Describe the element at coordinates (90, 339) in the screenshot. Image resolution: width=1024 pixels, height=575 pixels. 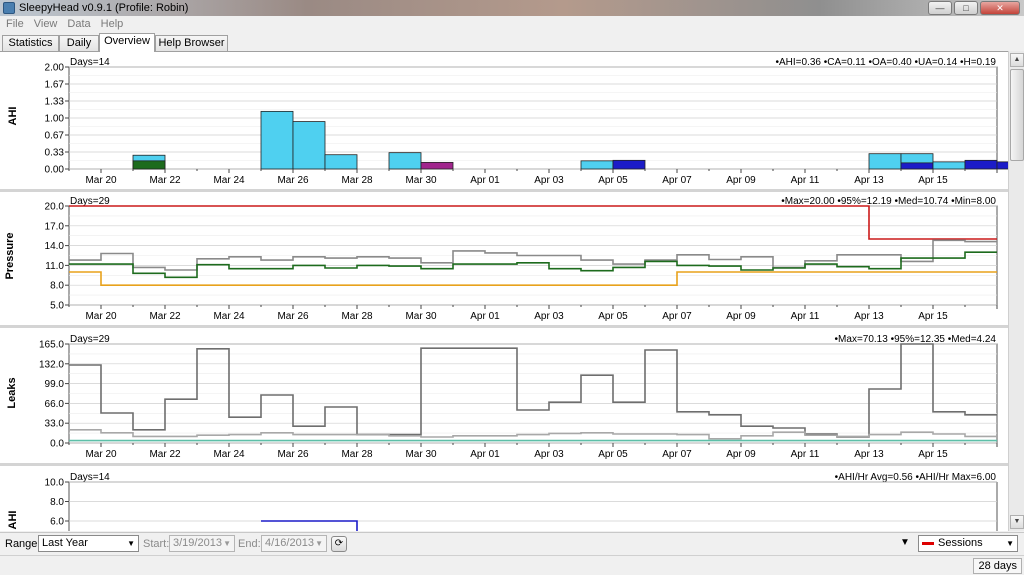
I see `leaks-graph-days-label: Days=29` at that location.